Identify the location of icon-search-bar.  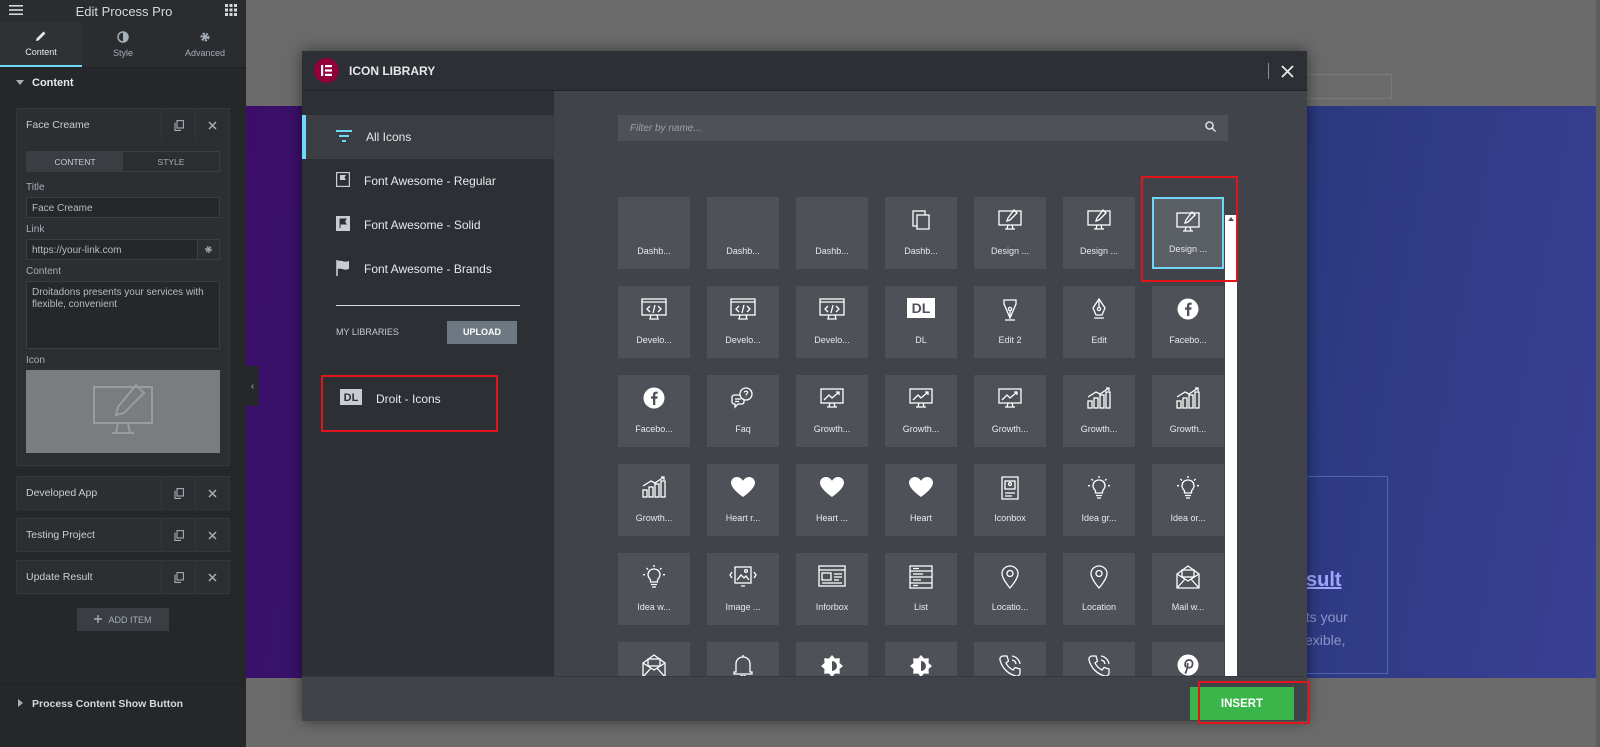
(923, 128).